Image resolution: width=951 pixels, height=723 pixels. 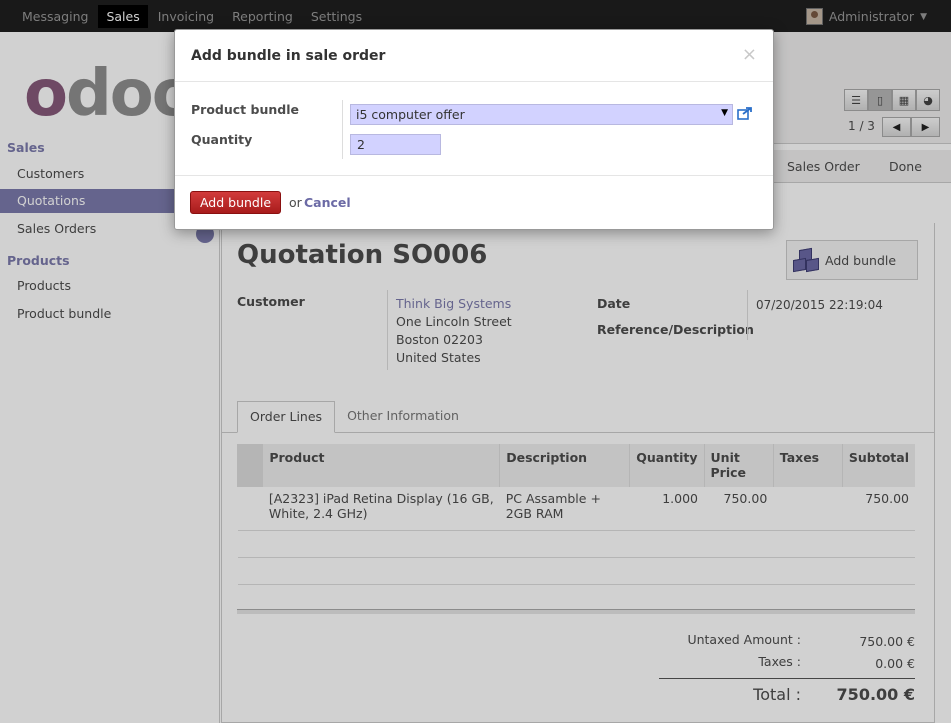 I want to click on dialog-footer: Add bundle or Cancel, so click(x=474, y=203).